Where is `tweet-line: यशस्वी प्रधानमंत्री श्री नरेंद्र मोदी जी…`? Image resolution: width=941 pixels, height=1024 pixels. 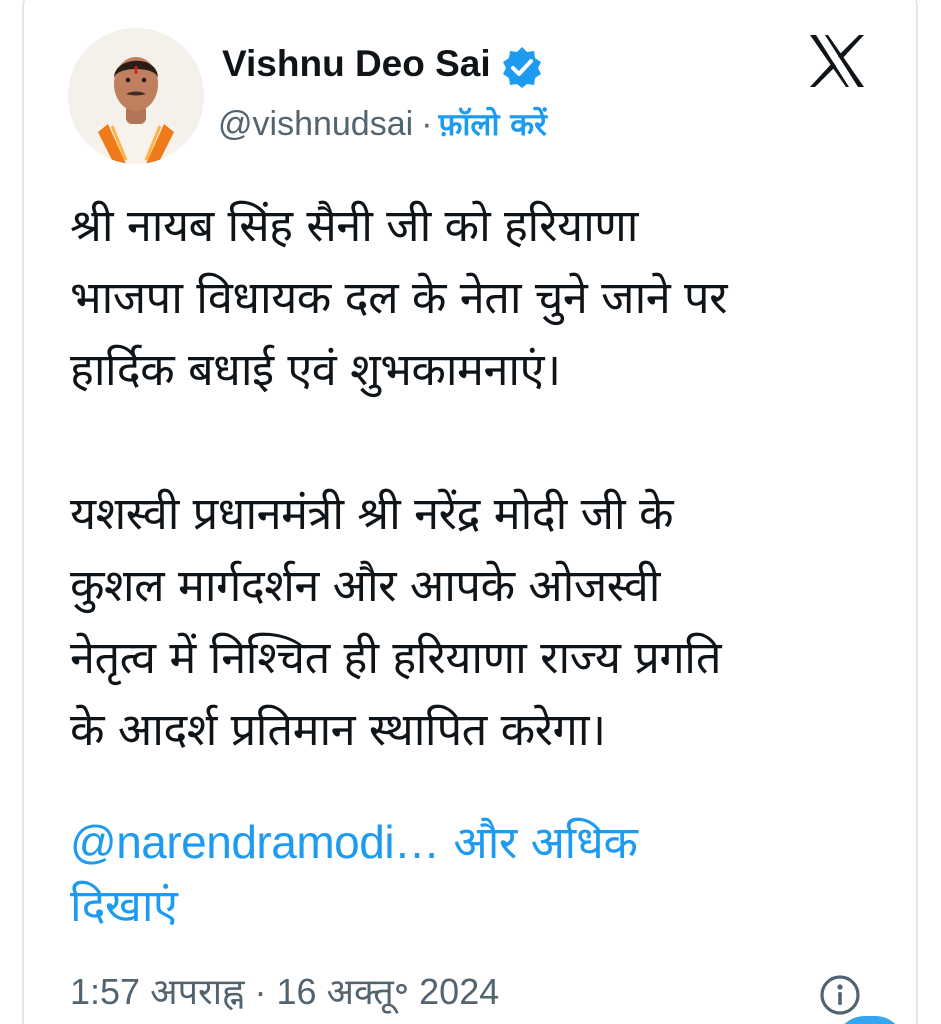
tweet-line: यशस्वी प्रधानमंत्री श्री नरेंद्र मोदी जी… is located at coordinates (372, 513).